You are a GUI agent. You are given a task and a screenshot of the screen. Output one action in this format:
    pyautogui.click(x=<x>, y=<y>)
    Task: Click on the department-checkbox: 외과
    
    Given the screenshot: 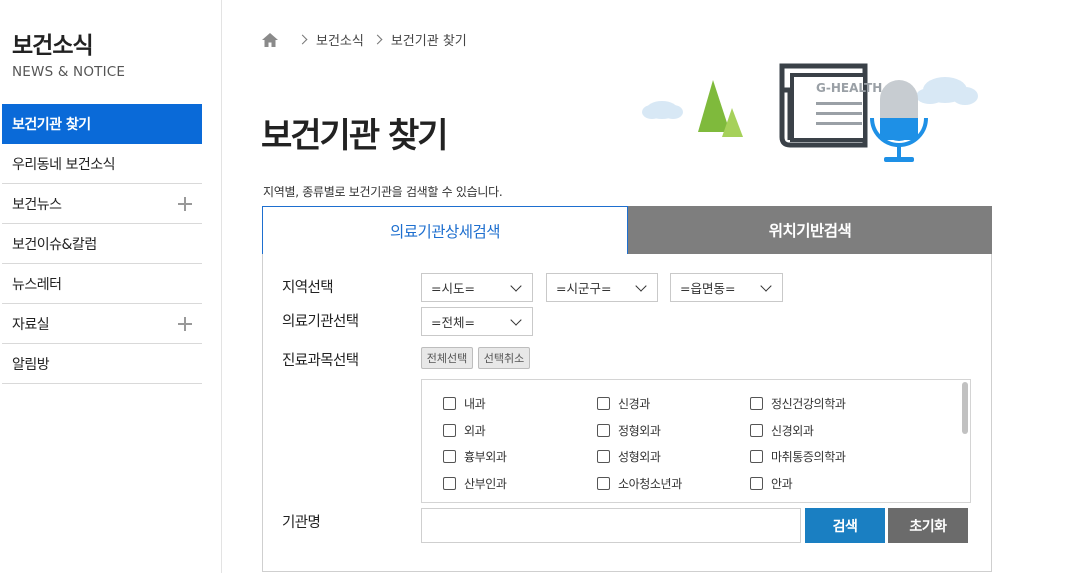 What is the action you would take?
    pyautogui.click(x=464, y=430)
    